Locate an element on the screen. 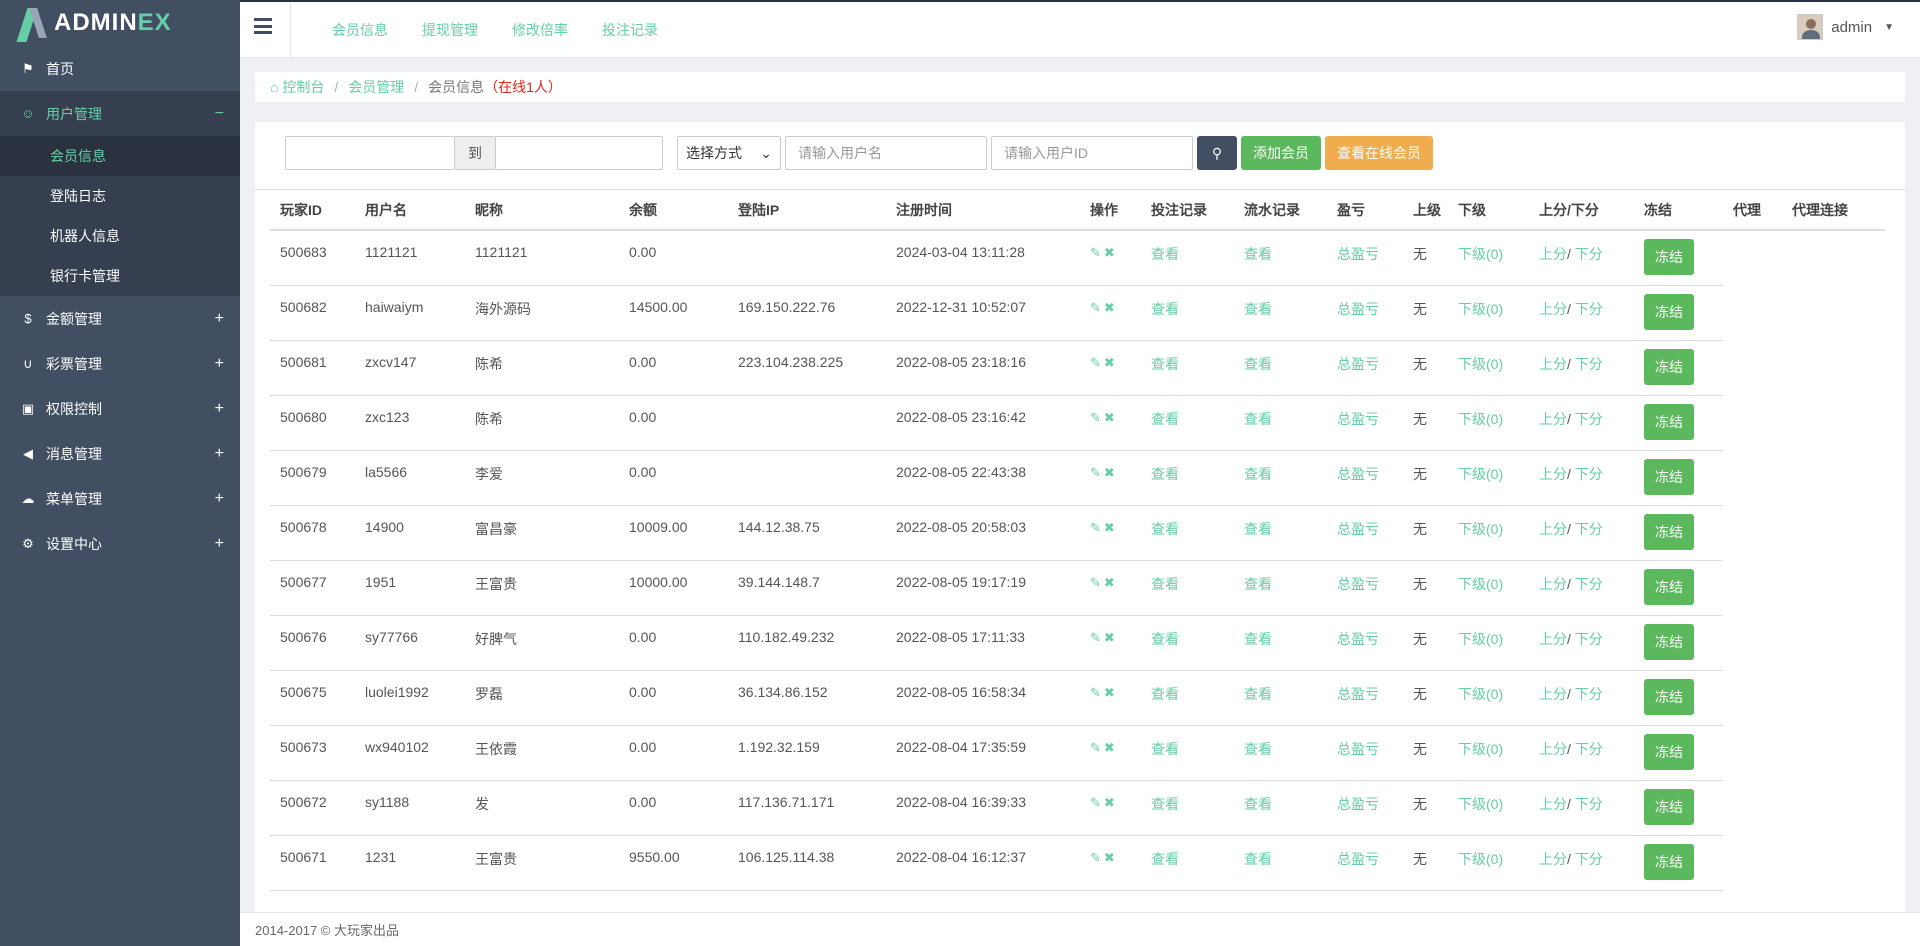 This screenshot has width=1920, height=946. menu-toggle-icon is located at coordinates (263, 26).